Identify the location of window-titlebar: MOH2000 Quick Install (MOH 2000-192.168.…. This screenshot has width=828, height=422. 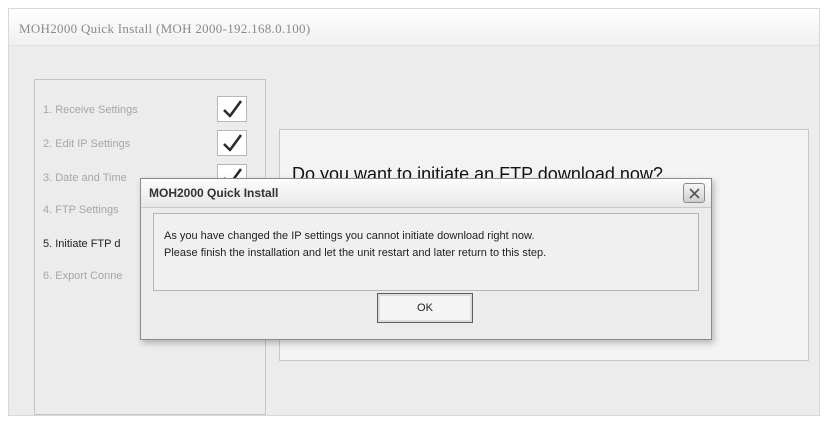
(414, 27).